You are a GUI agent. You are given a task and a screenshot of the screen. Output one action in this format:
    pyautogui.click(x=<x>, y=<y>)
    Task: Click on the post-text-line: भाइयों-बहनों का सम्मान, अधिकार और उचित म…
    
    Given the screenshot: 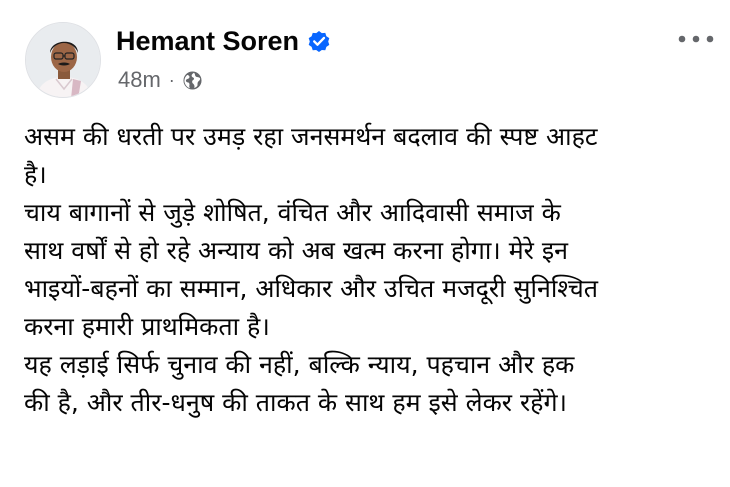 What is the action you would take?
    pyautogui.click(x=311, y=288)
    